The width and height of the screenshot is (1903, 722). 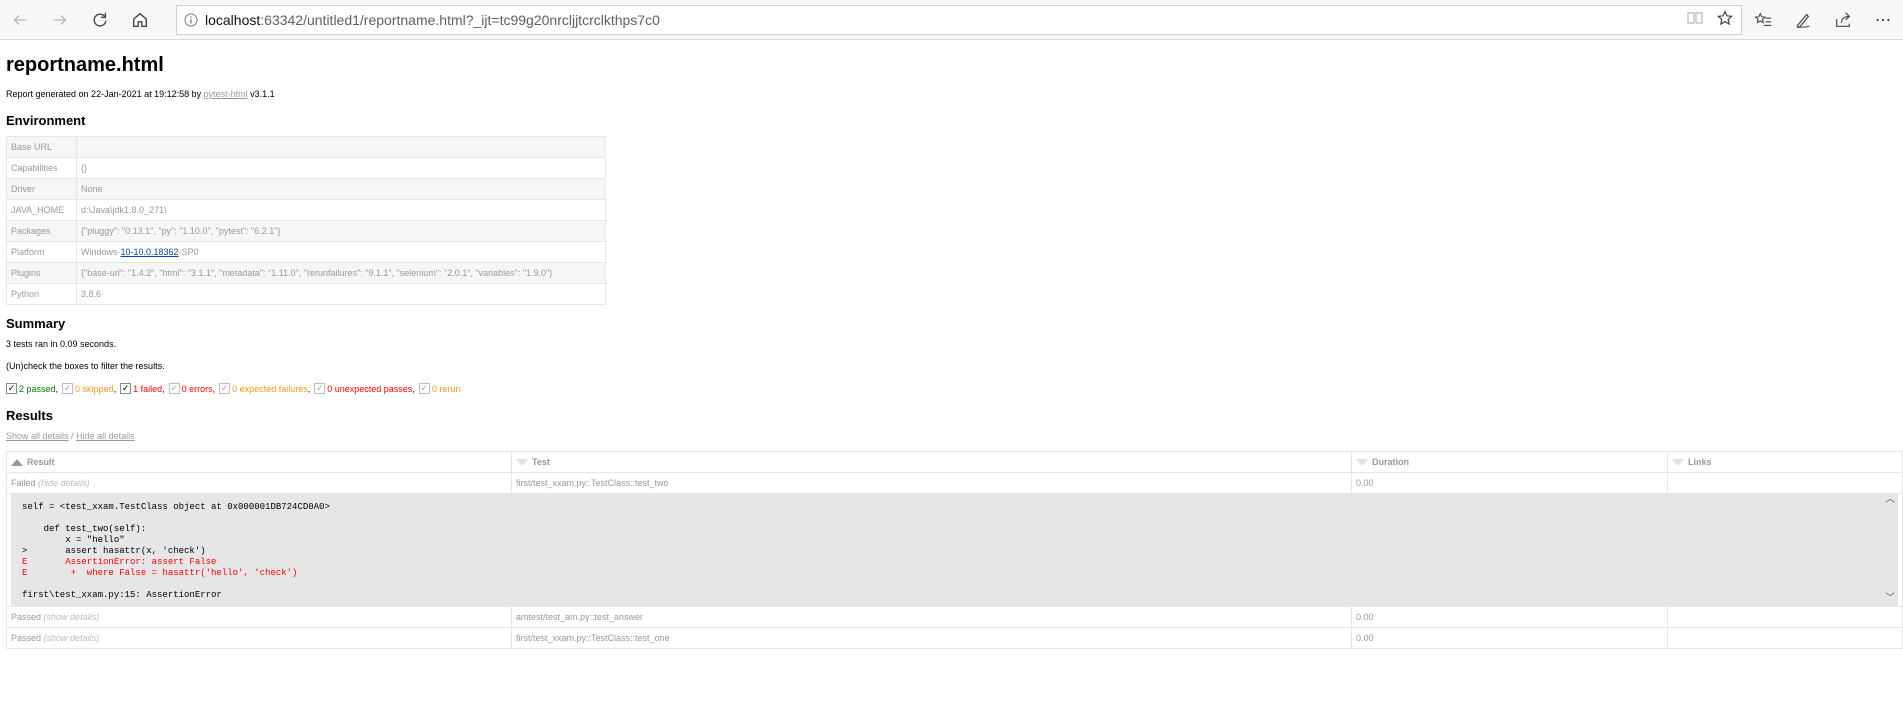 I want to click on env-row: Base URL, so click(x=306, y=147).